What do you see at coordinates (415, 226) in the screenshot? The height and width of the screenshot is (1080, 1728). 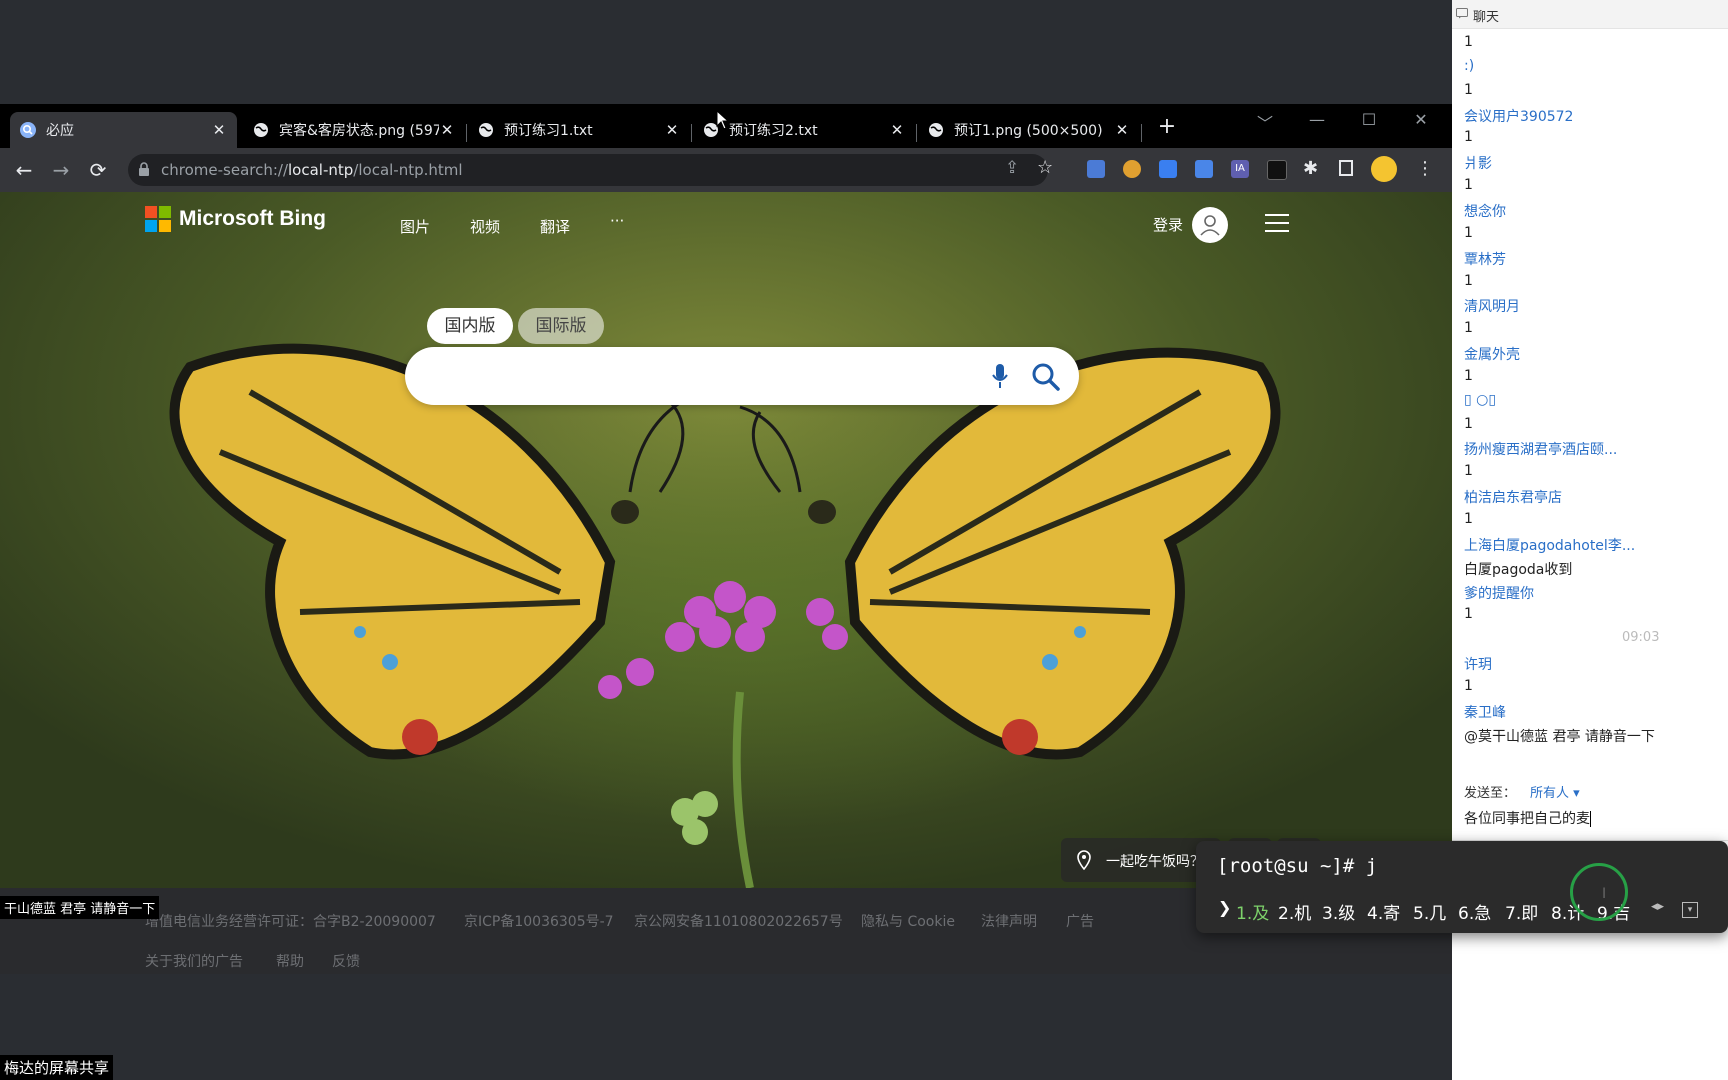 I see `nav-images: 图片` at bounding box center [415, 226].